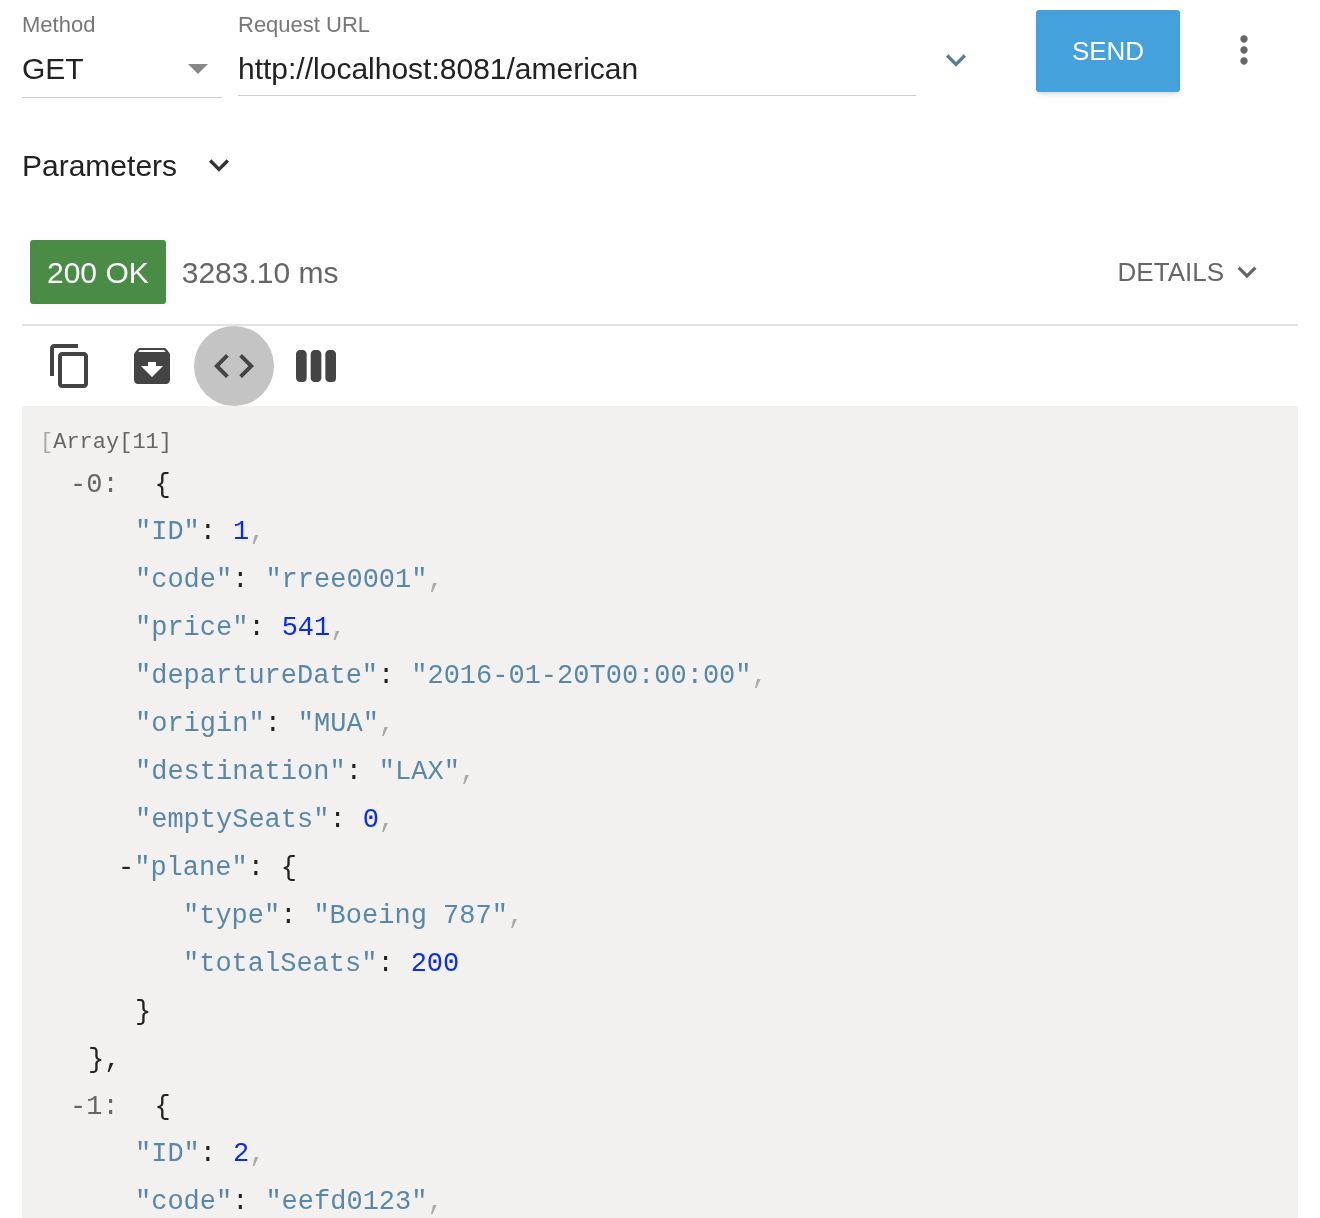 The width and height of the screenshot is (1320, 1218). Describe the element at coordinates (435, 964) in the screenshot. I see `json-value: 200` at that location.